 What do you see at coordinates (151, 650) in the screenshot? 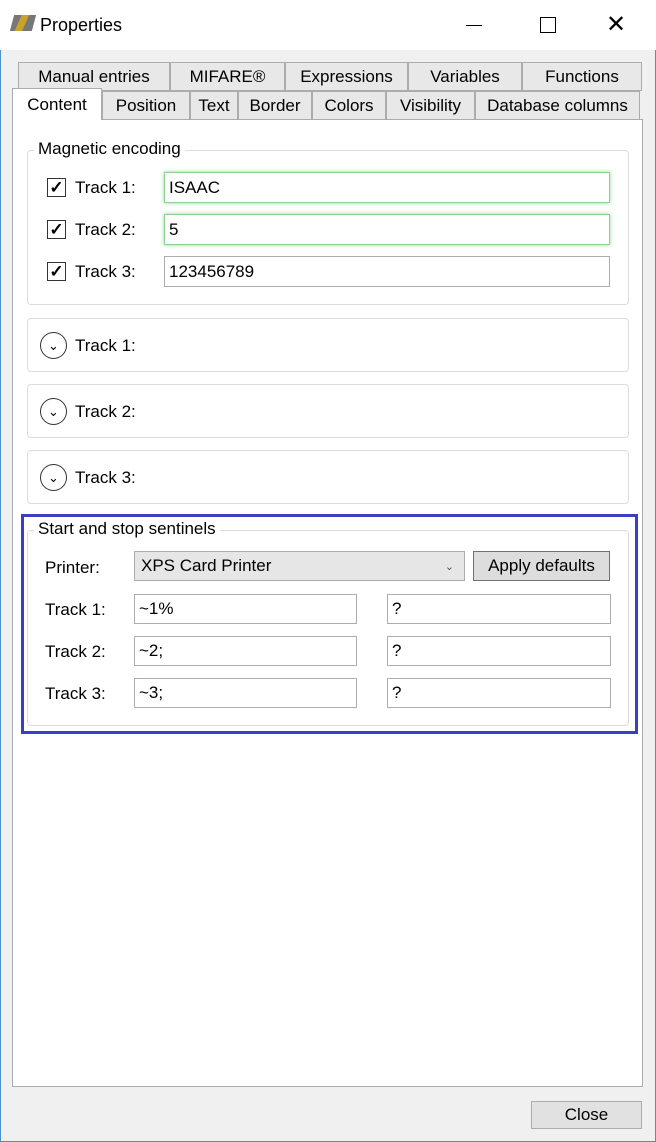
I see `start-value: ~2;` at bounding box center [151, 650].